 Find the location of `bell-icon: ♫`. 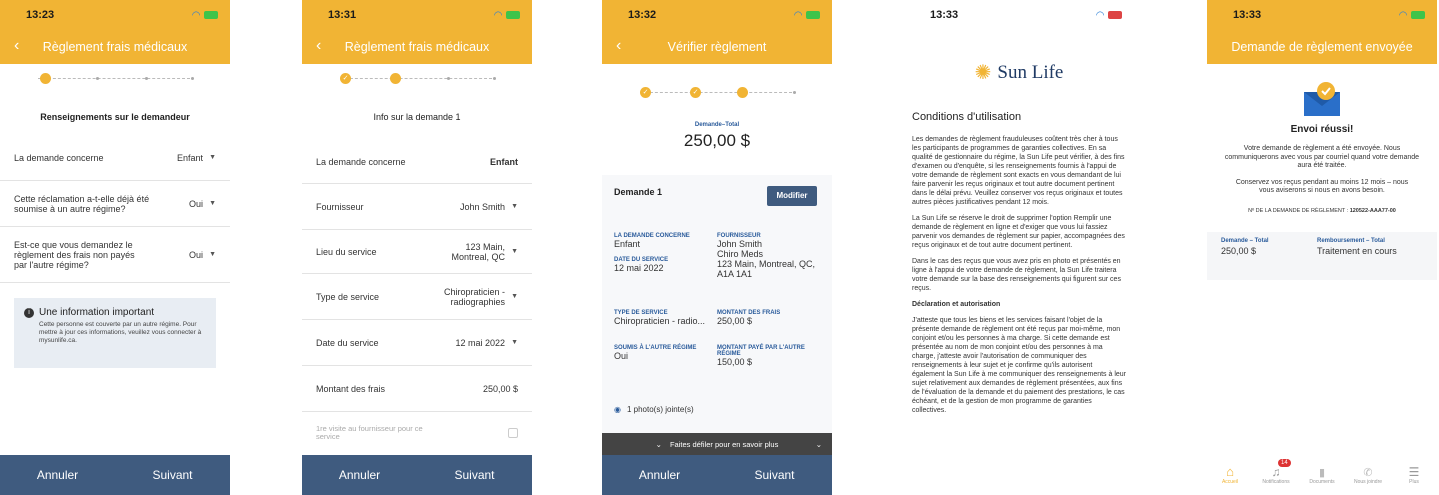

bell-icon: ♫ is located at coordinates (1276, 472).